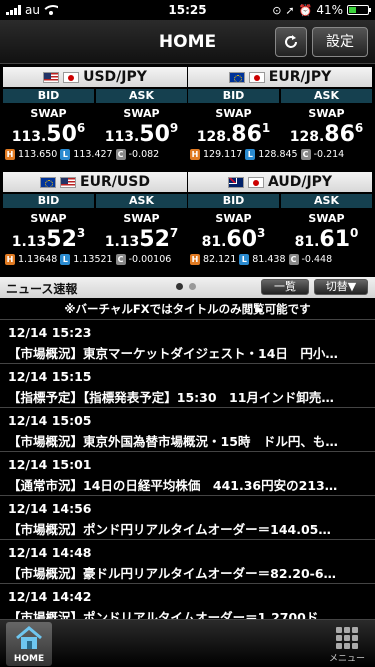  Describe the element at coordinates (329, 10) in the screenshot. I see `battery-percent: 41%` at that location.